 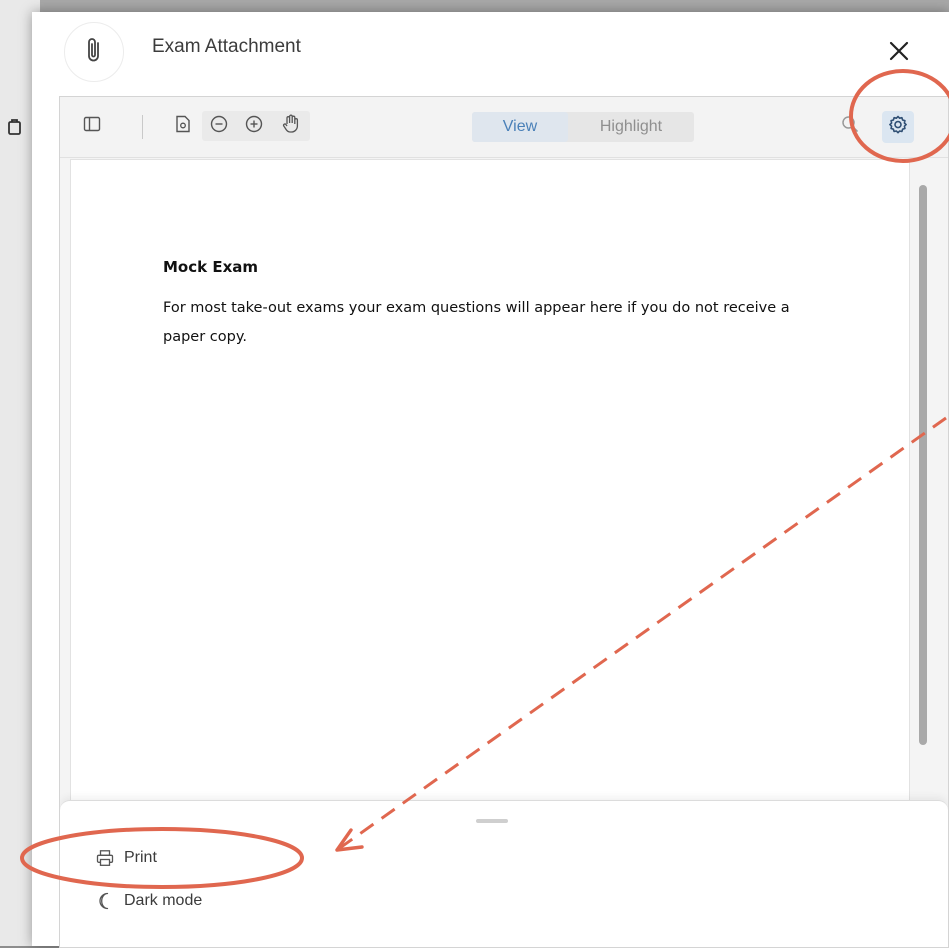 What do you see at coordinates (210, 267) in the screenshot?
I see `document-title: Mock Exam` at bounding box center [210, 267].